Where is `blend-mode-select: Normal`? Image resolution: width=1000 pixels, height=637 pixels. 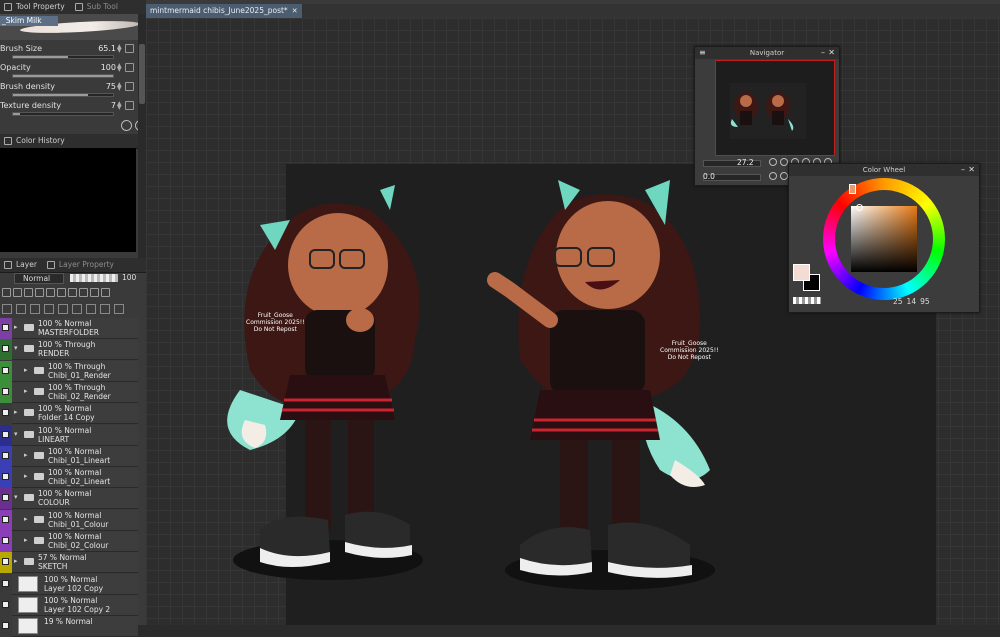 blend-mode-select: Normal is located at coordinates (39, 278).